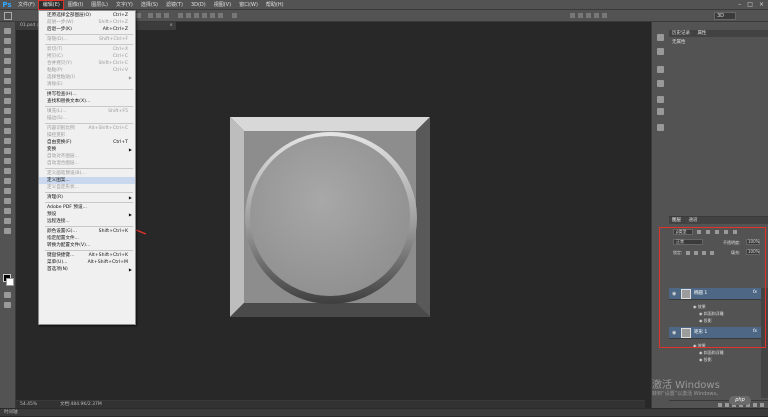 Image resolution: width=768 pixels, height=417 pixels. What do you see at coordinates (87, 135) in the screenshot?
I see `edit-menu-item: 操控变形` at bounding box center [87, 135].